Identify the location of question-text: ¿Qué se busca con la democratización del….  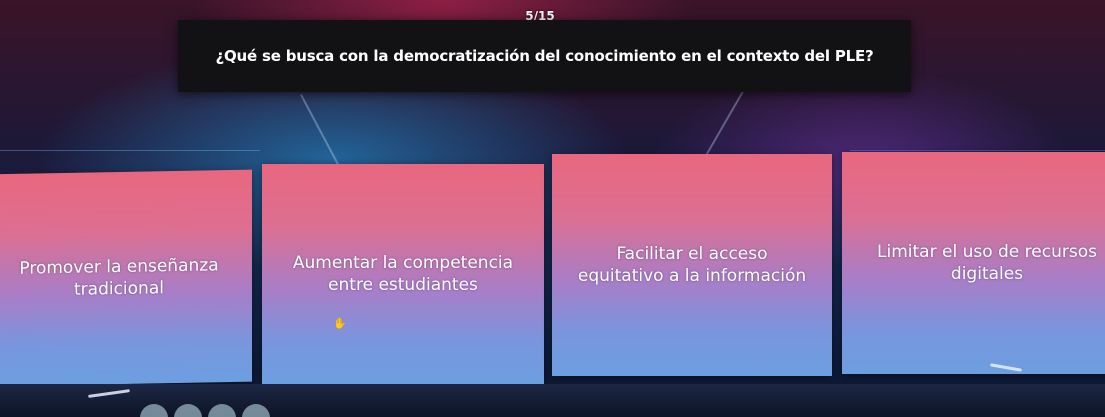
(544, 56).